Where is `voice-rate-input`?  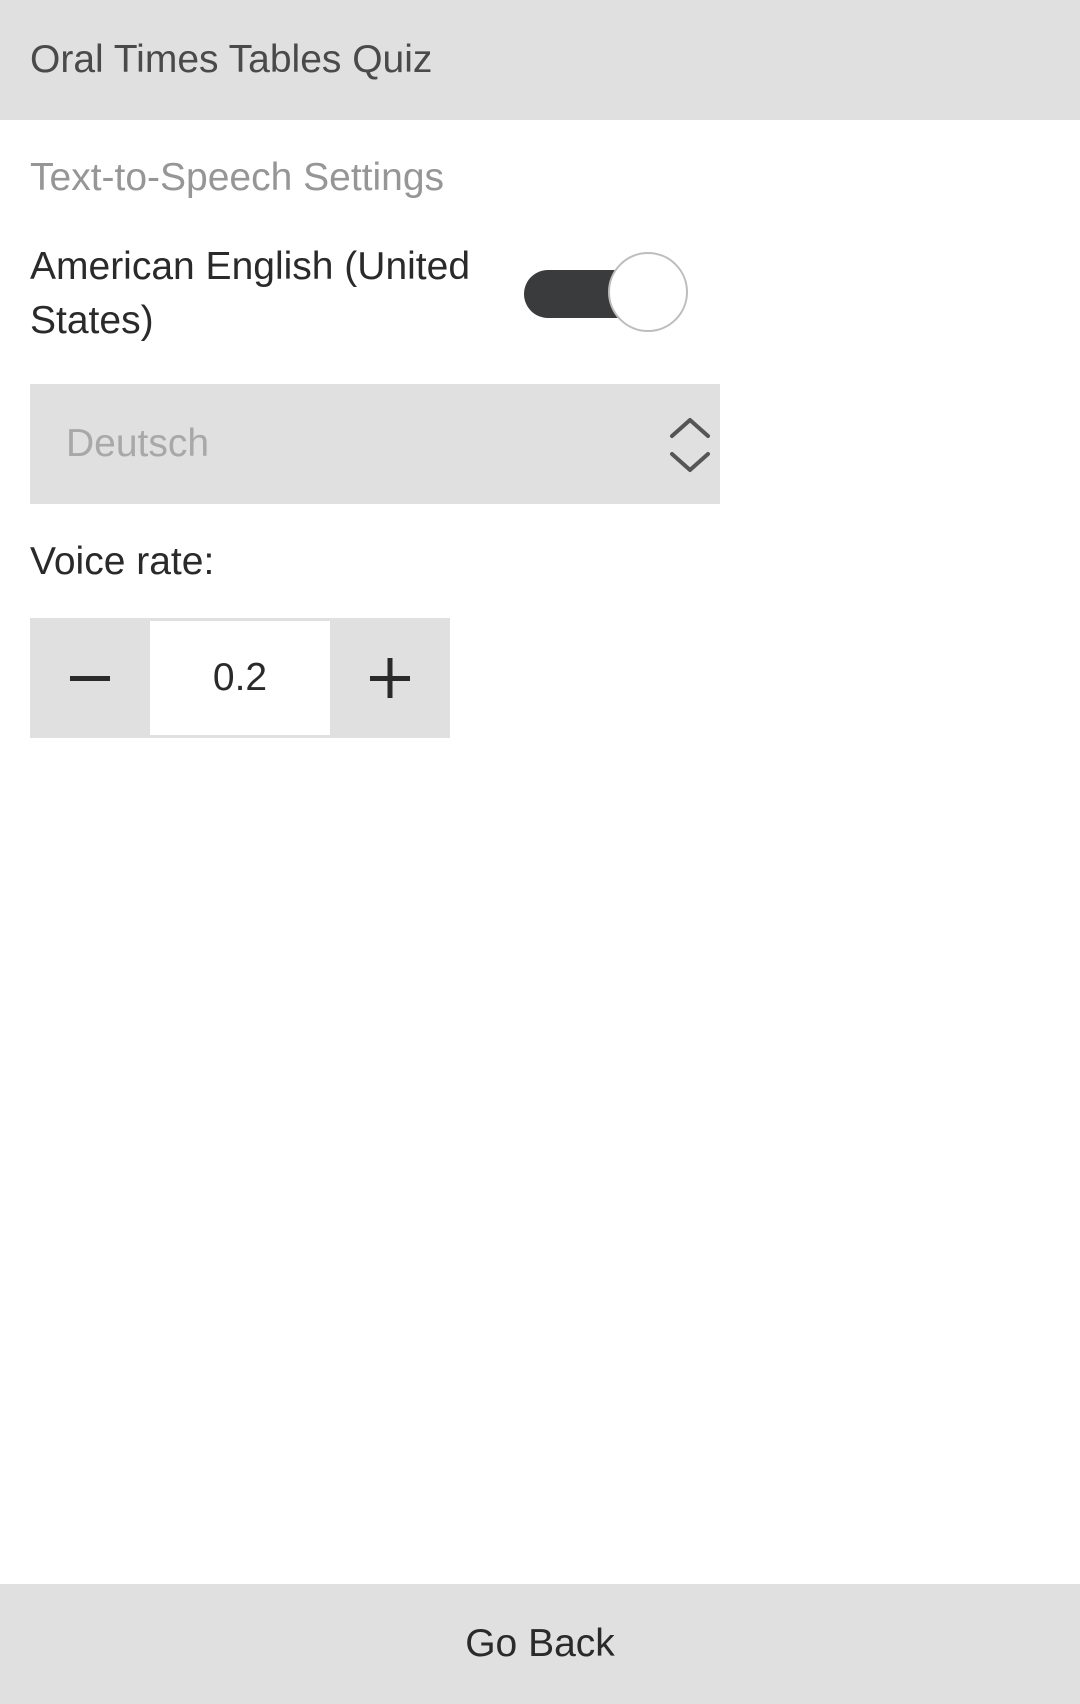 voice-rate-input is located at coordinates (240, 678).